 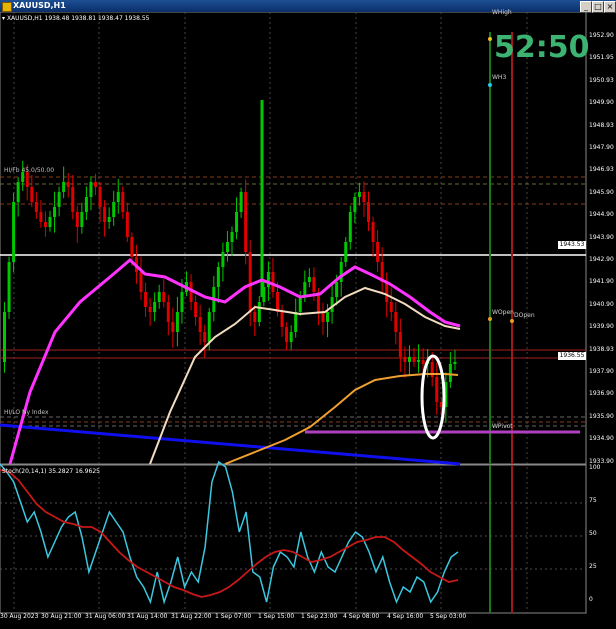 What do you see at coordinates (601, 147) in the screenshot?
I see `price-axis-label: 1947.90` at bounding box center [601, 147].